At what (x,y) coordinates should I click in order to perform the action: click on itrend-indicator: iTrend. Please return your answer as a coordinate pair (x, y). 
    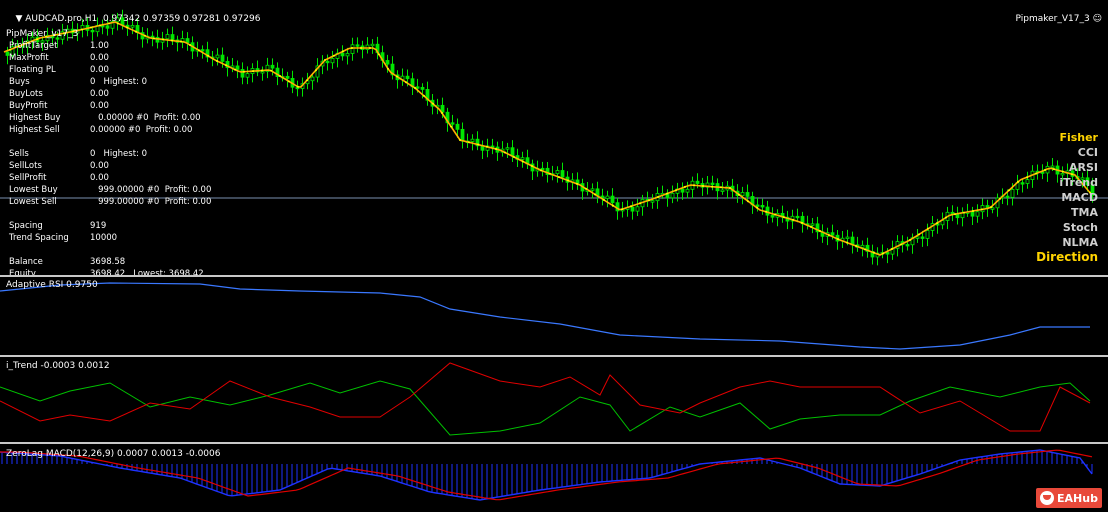
    Looking at the image, I should click on (1078, 182).